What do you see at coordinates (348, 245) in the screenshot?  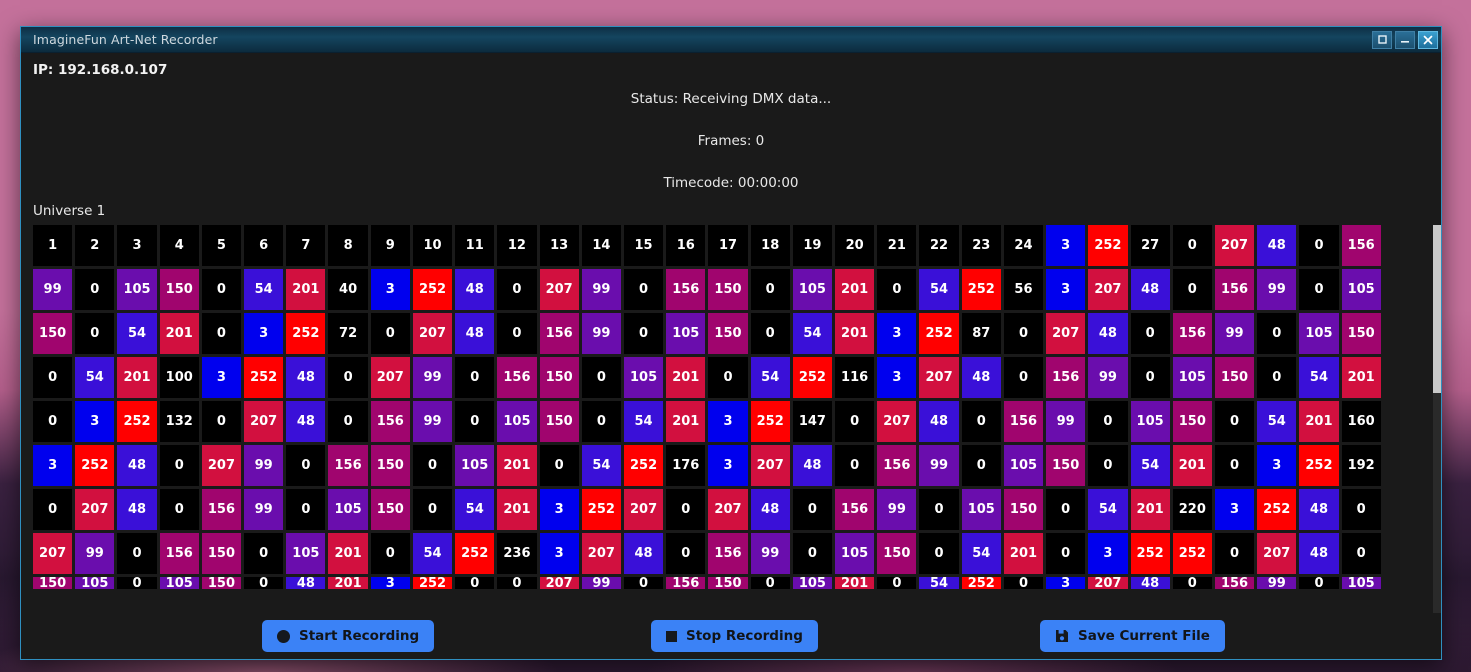 I see `dmx-cell: 8` at bounding box center [348, 245].